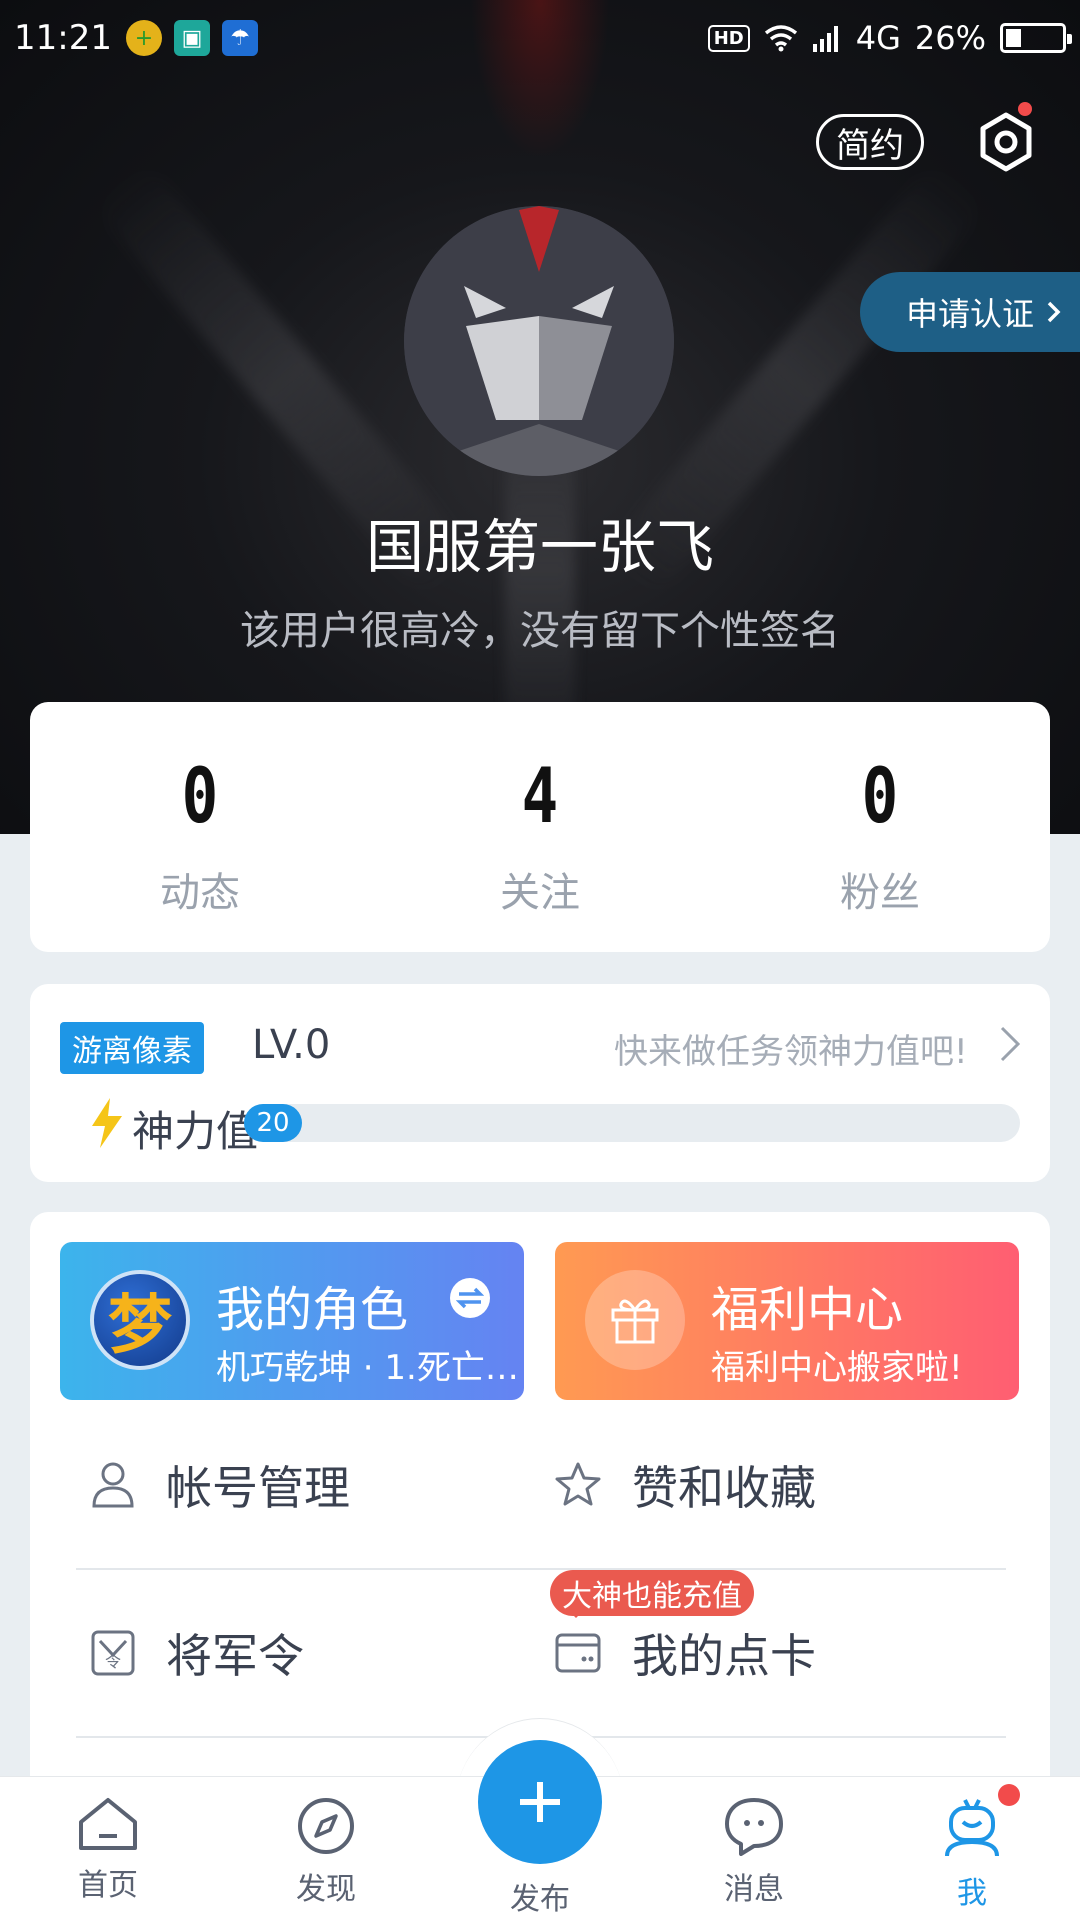 The image size is (1080, 1920). What do you see at coordinates (108, 1824) in the screenshot?
I see `home-icon` at bounding box center [108, 1824].